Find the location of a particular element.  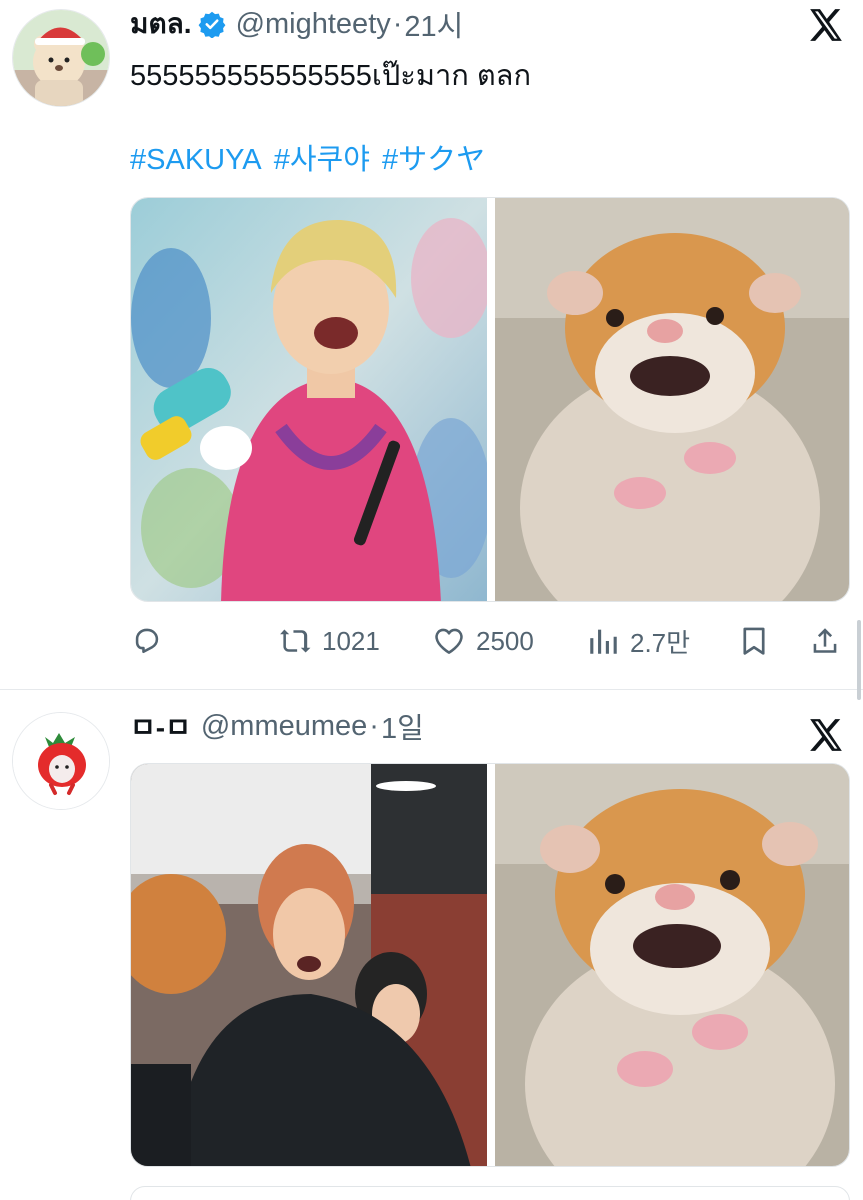

hashtag-link: #SAKUYA is located at coordinates (196, 160).